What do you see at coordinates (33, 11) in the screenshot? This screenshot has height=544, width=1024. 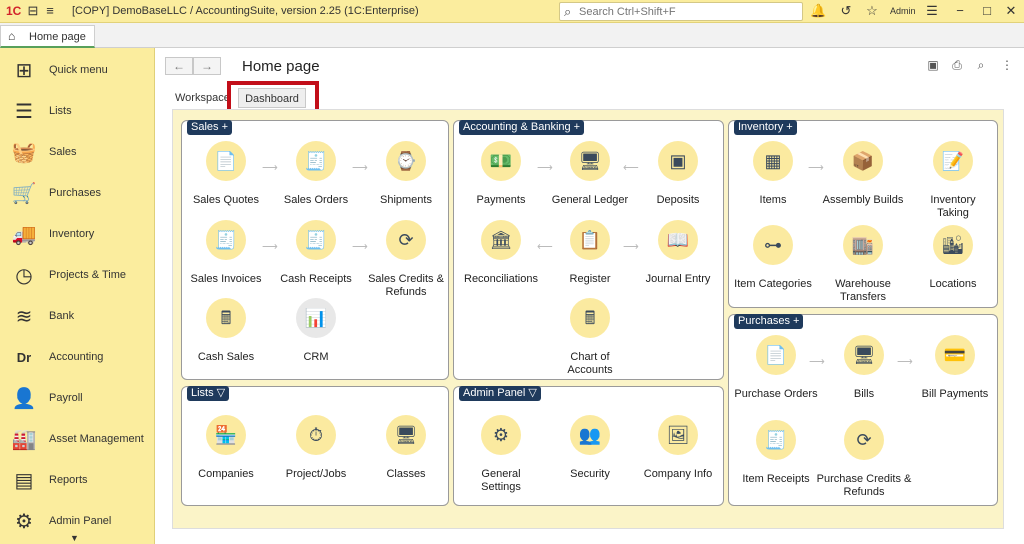 I see `notification-icon: ⊟` at bounding box center [33, 11].